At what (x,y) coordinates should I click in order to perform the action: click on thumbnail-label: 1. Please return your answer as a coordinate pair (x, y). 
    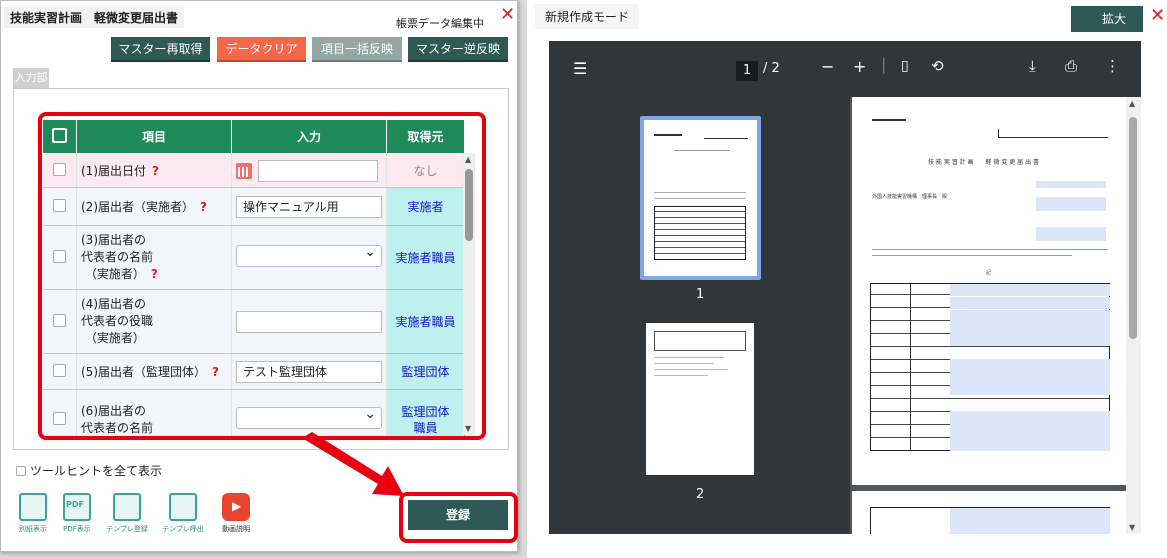
    Looking at the image, I should click on (700, 294).